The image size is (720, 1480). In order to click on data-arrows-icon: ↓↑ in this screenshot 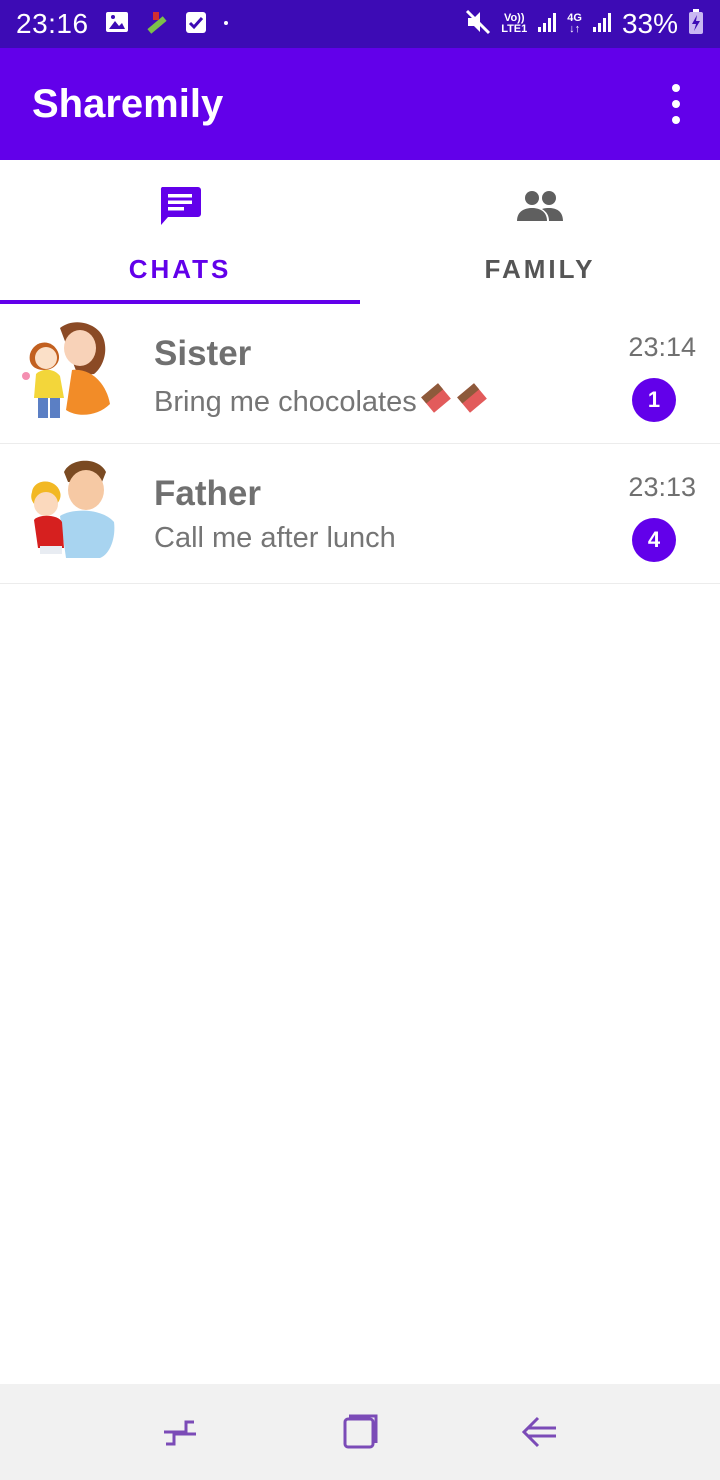, I will do `click(575, 29)`.